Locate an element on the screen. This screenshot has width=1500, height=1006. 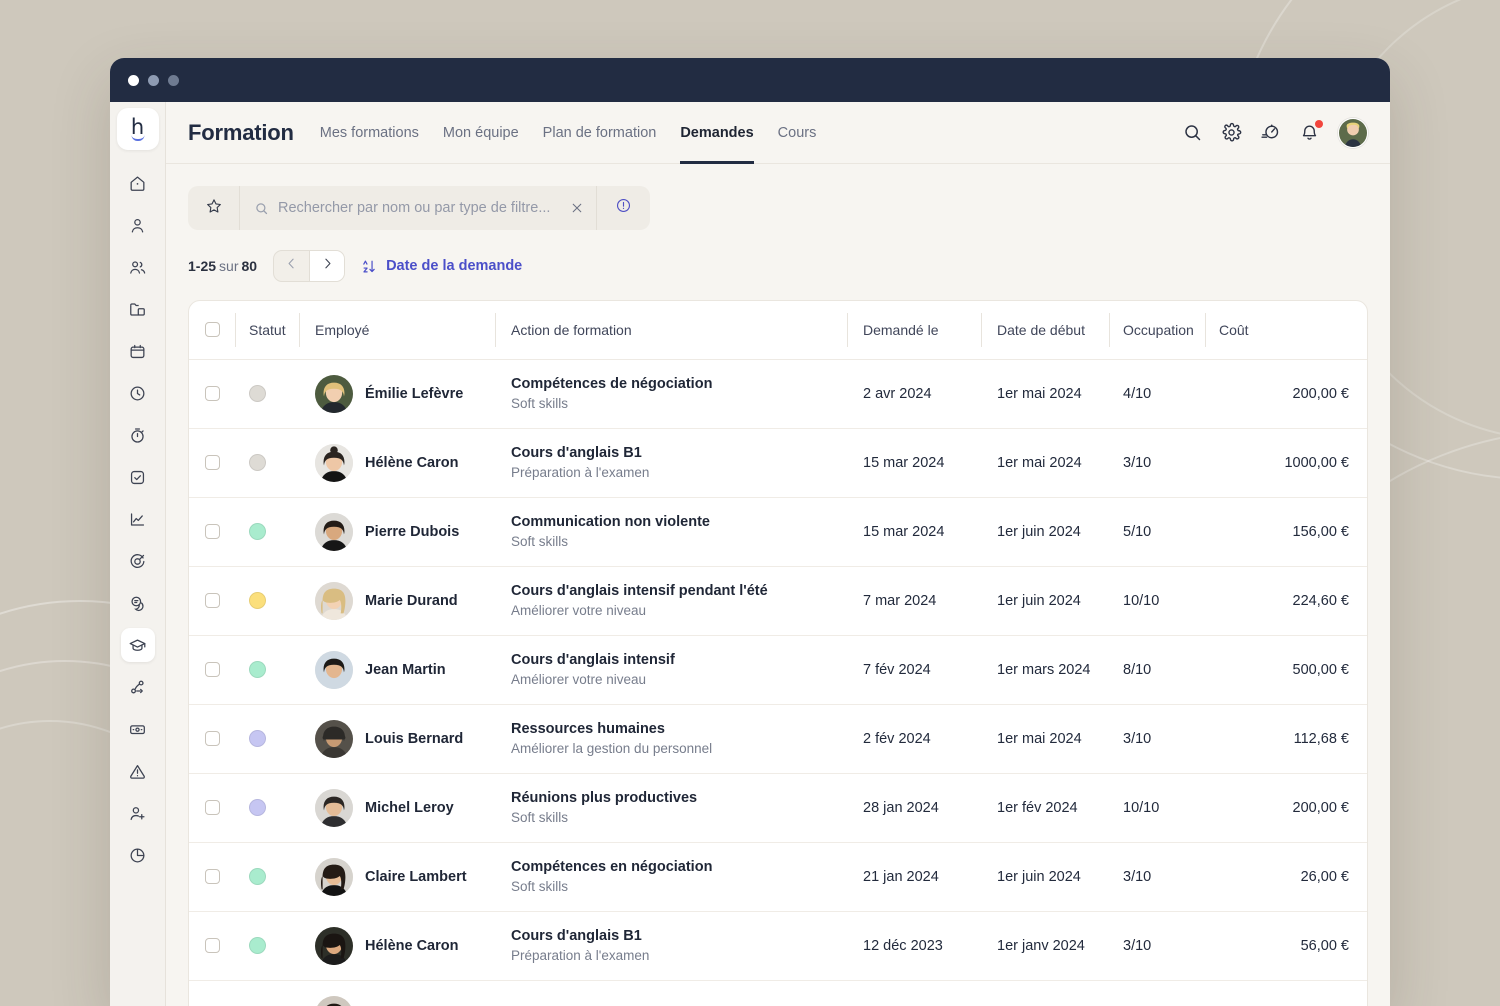
action-title: Compétences de négociation is located at coordinates (679, 384).